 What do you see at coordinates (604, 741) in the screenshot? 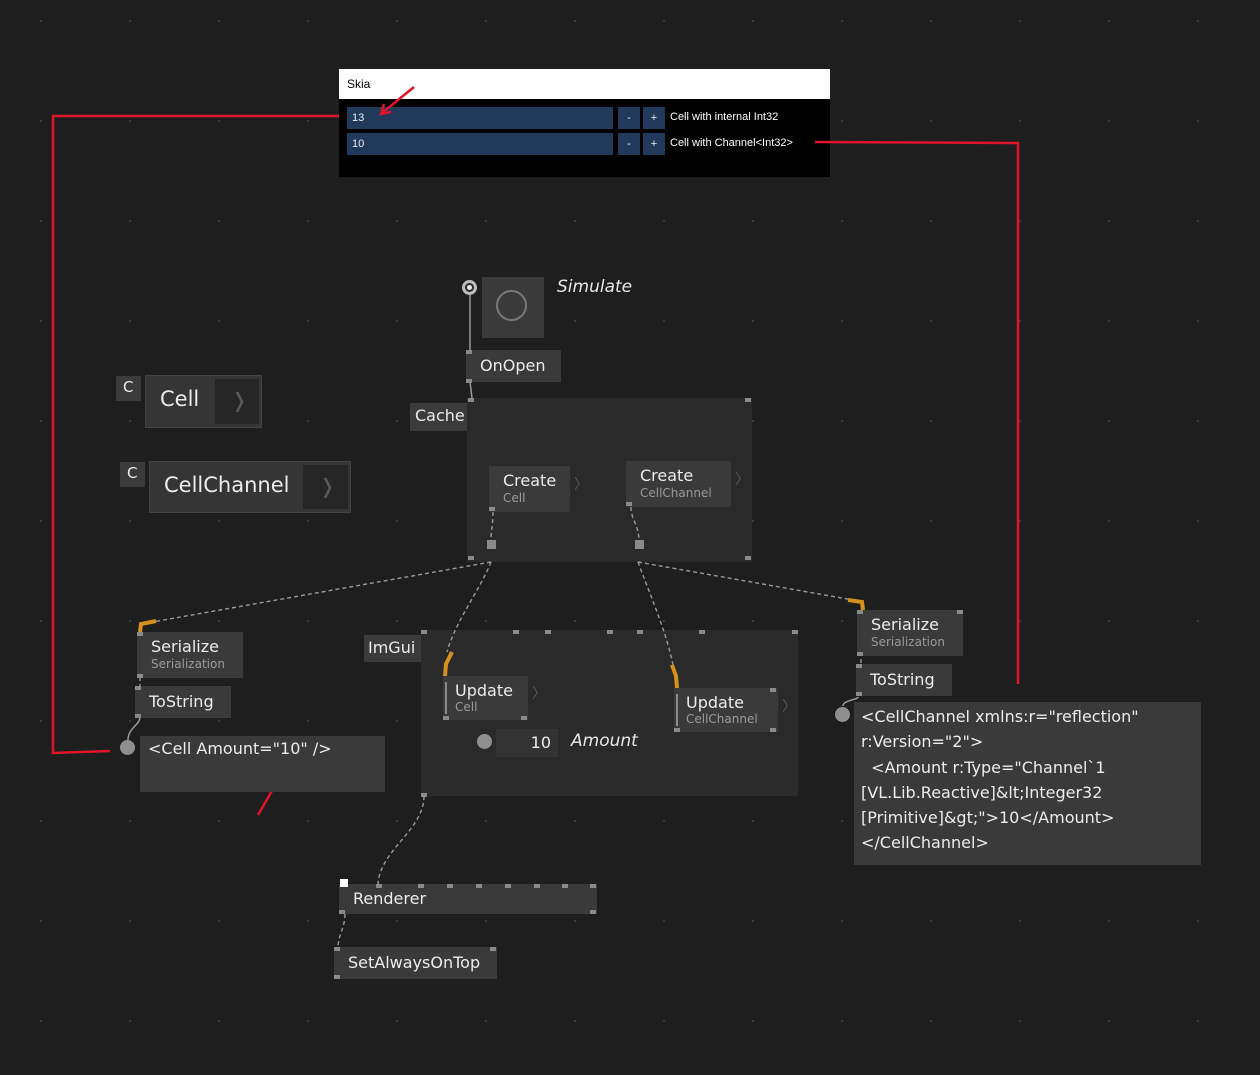
I see `amount-label: Amount` at bounding box center [604, 741].